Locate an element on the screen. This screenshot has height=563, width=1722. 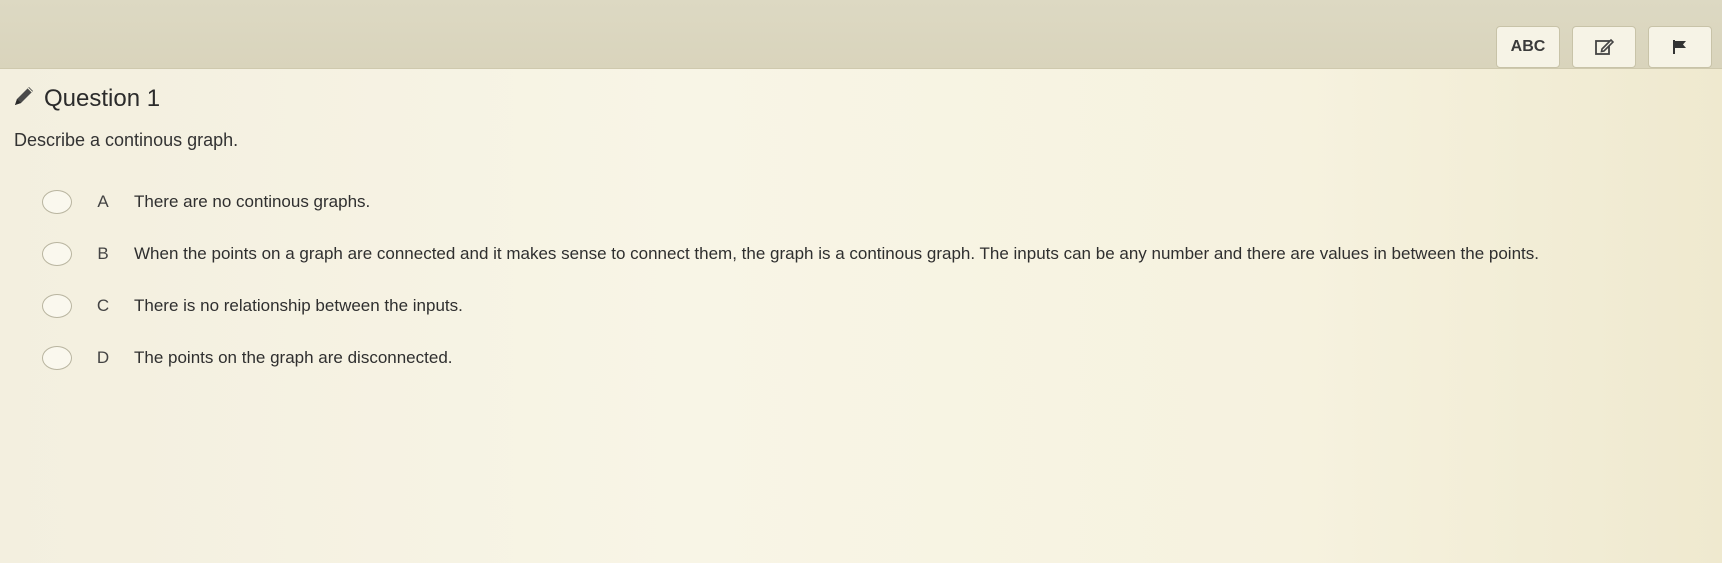
flag-icon is located at coordinates (1680, 47).